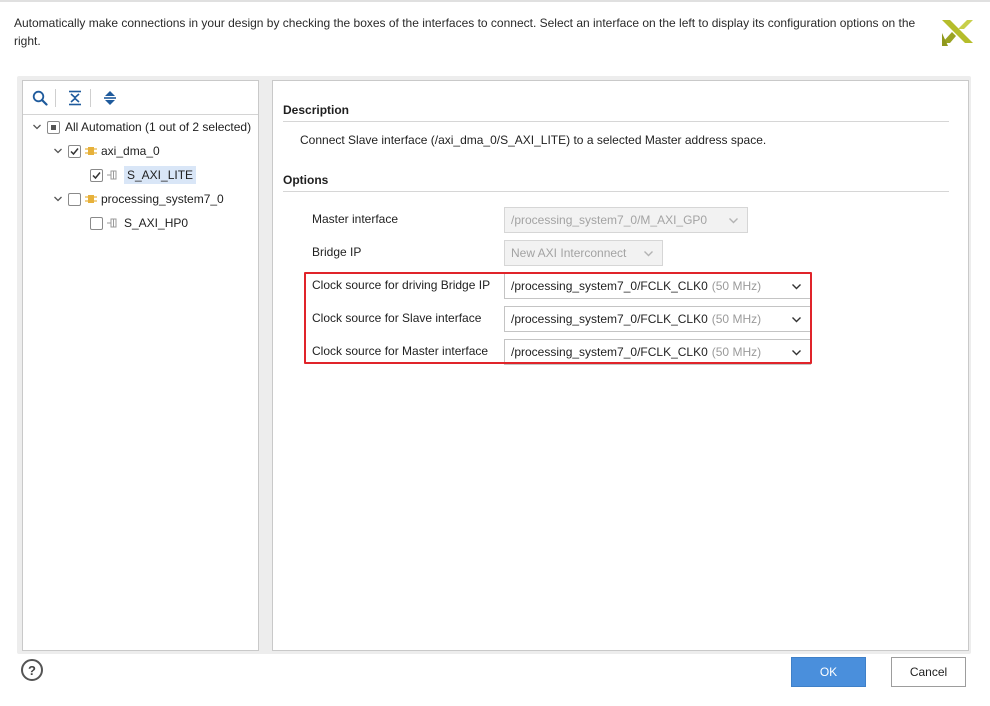  What do you see at coordinates (158, 127) in the screenshot?
I see `tree-item-label: All Automation (1 out of 2 selected)` at bounding box center [158, 127].